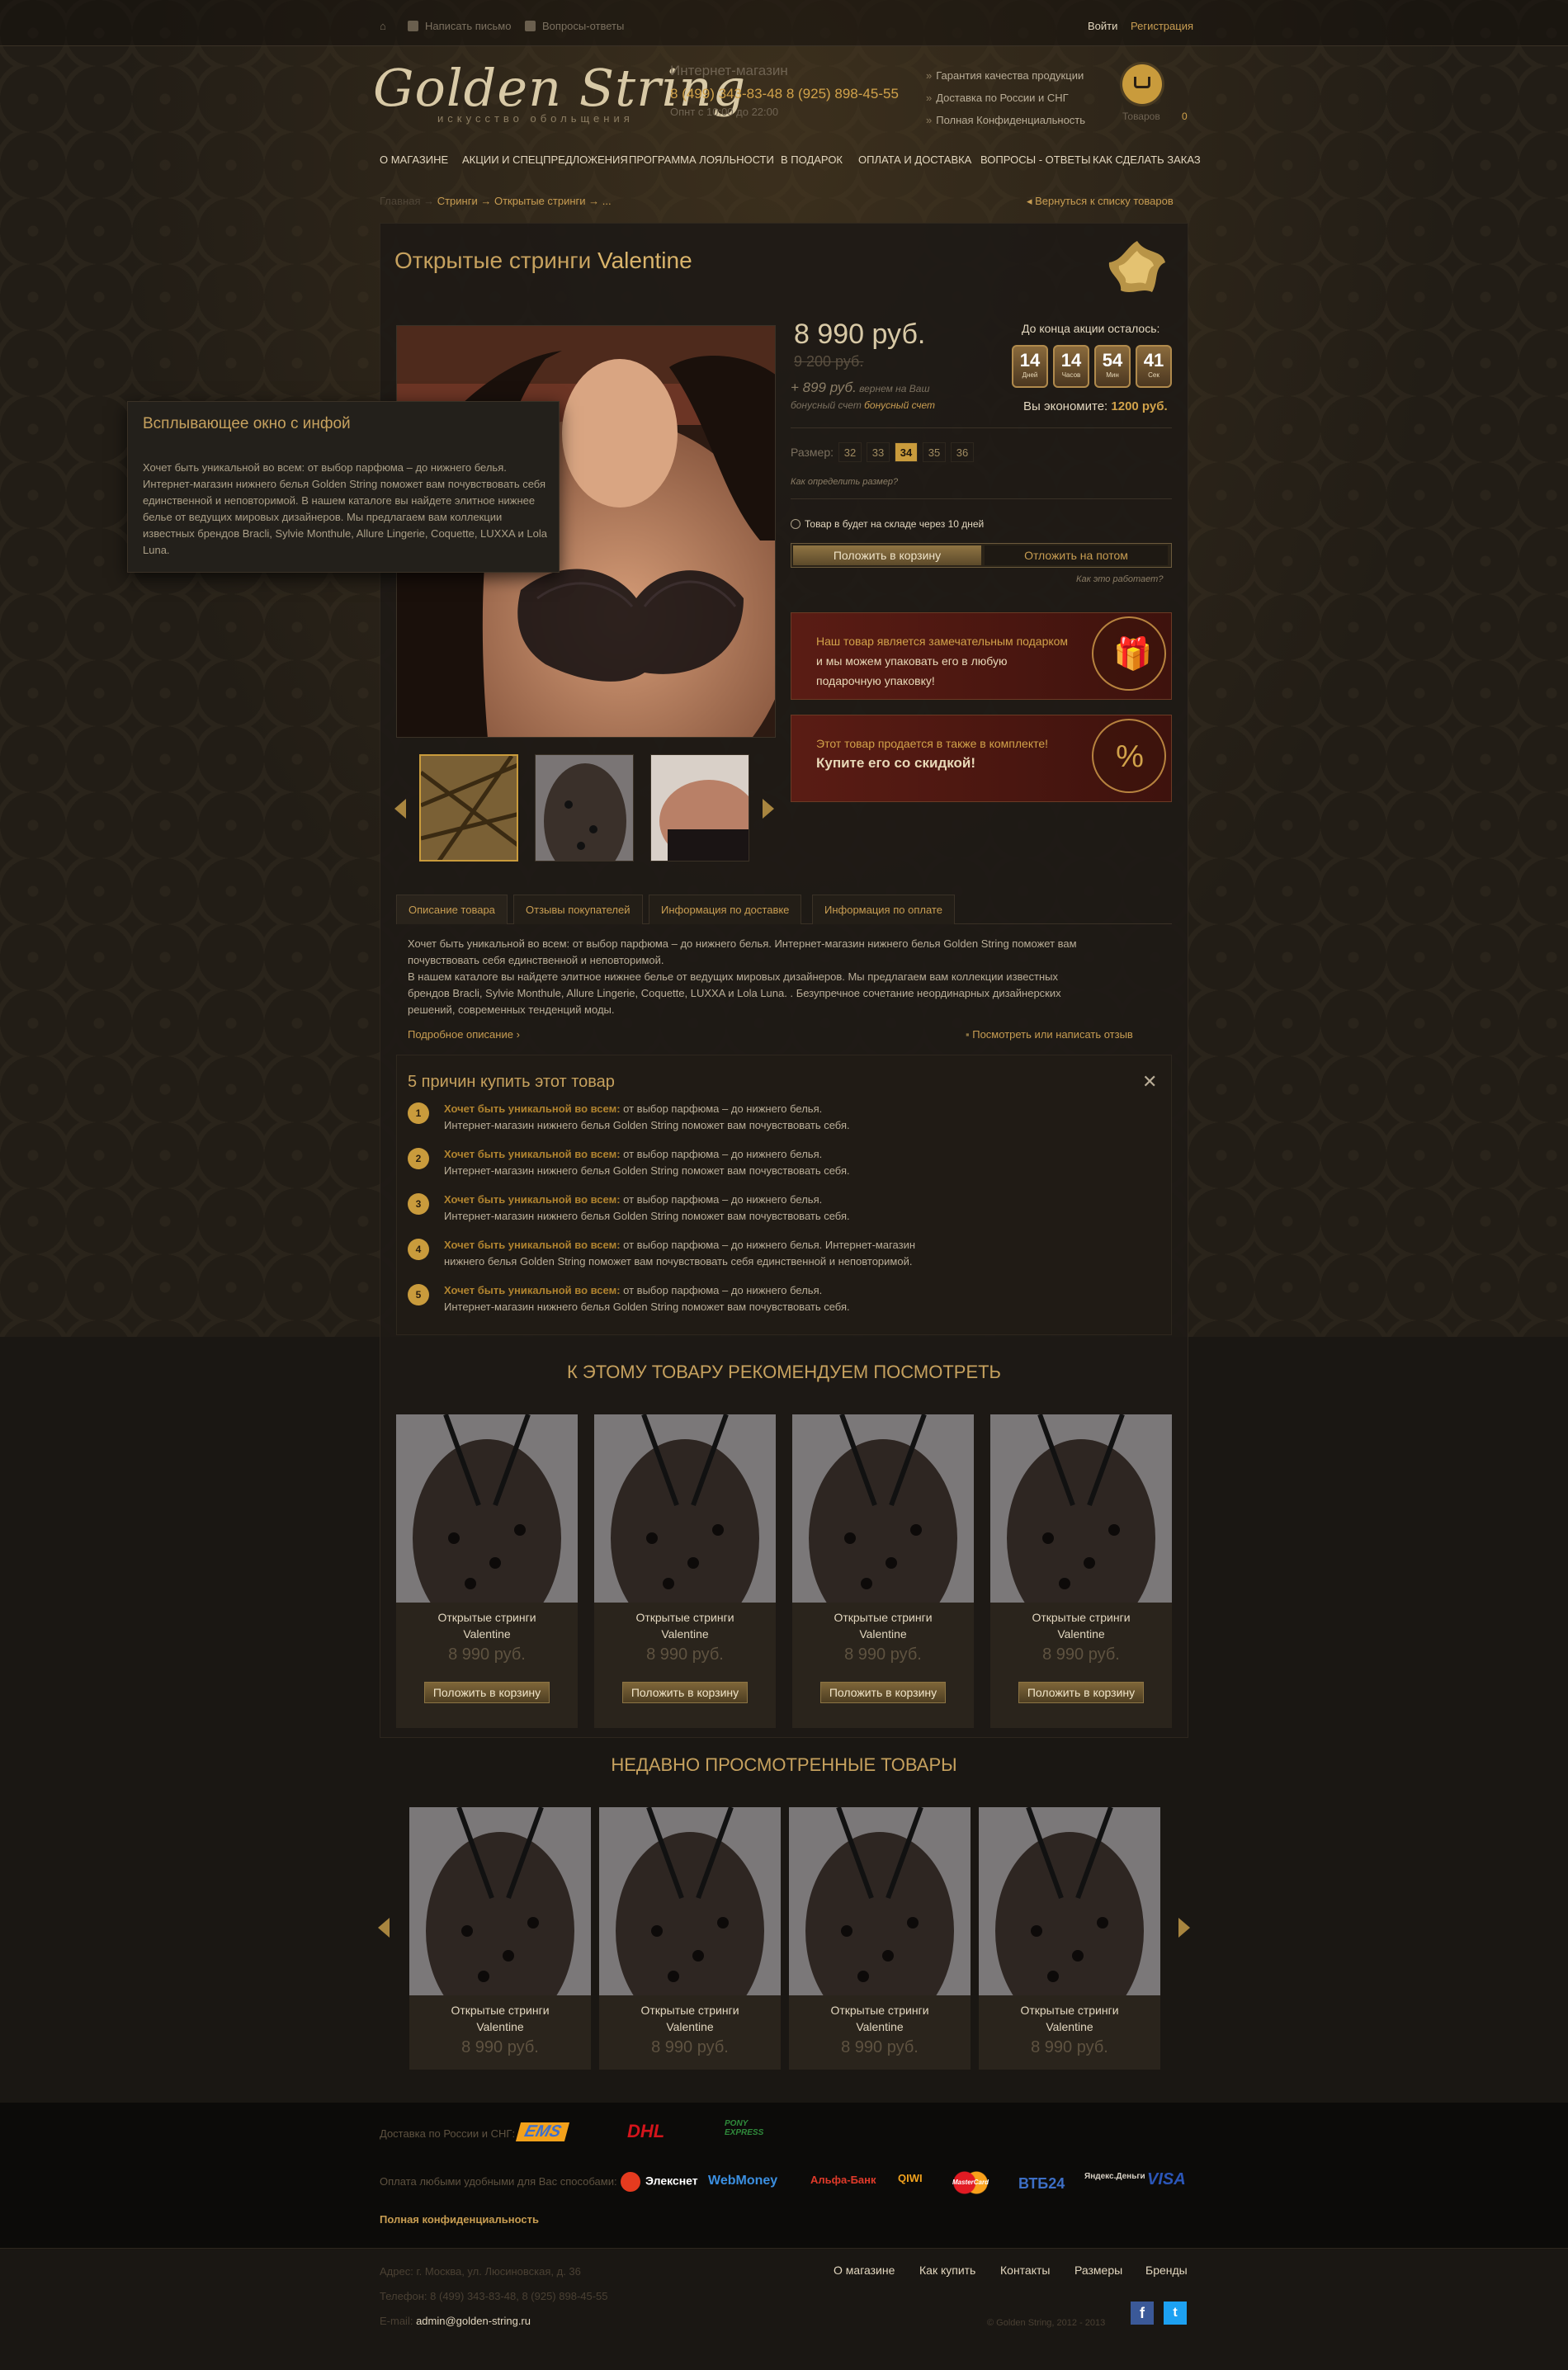  What do you see at coordinates (844, 482) in the screenshot?
I see `size-help-link: Как определить размер?` at bounding box center [844, 482].